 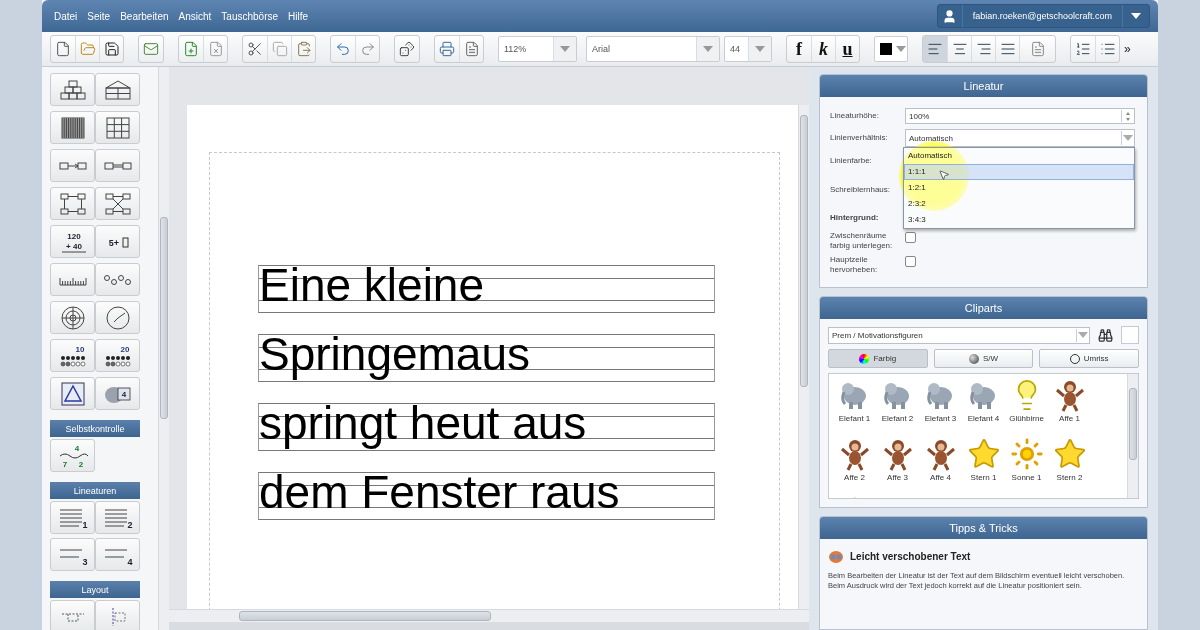 What do you see at coordinates (891, 49) in the screenshot?
I see `text-color-picker` at bounding box center [891, 49].